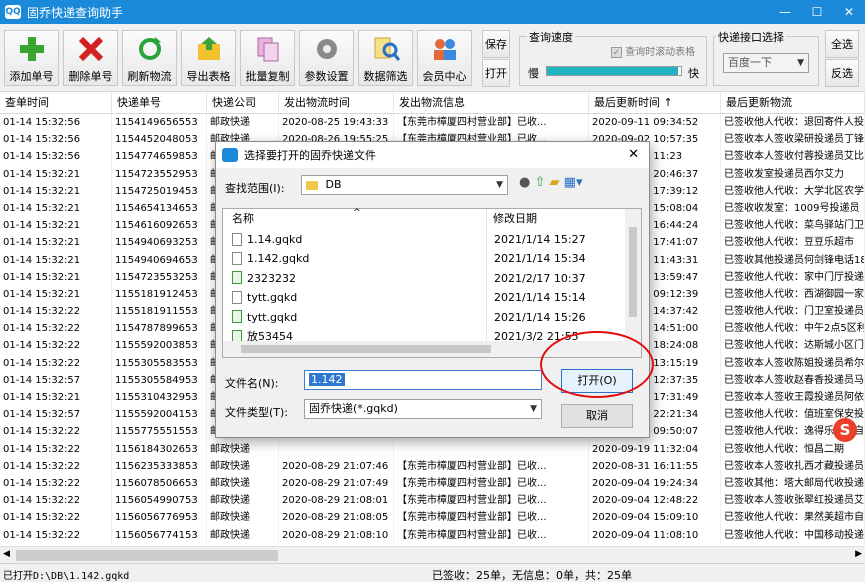  I want to click on select-all-button: 全选, so click(842, 44).